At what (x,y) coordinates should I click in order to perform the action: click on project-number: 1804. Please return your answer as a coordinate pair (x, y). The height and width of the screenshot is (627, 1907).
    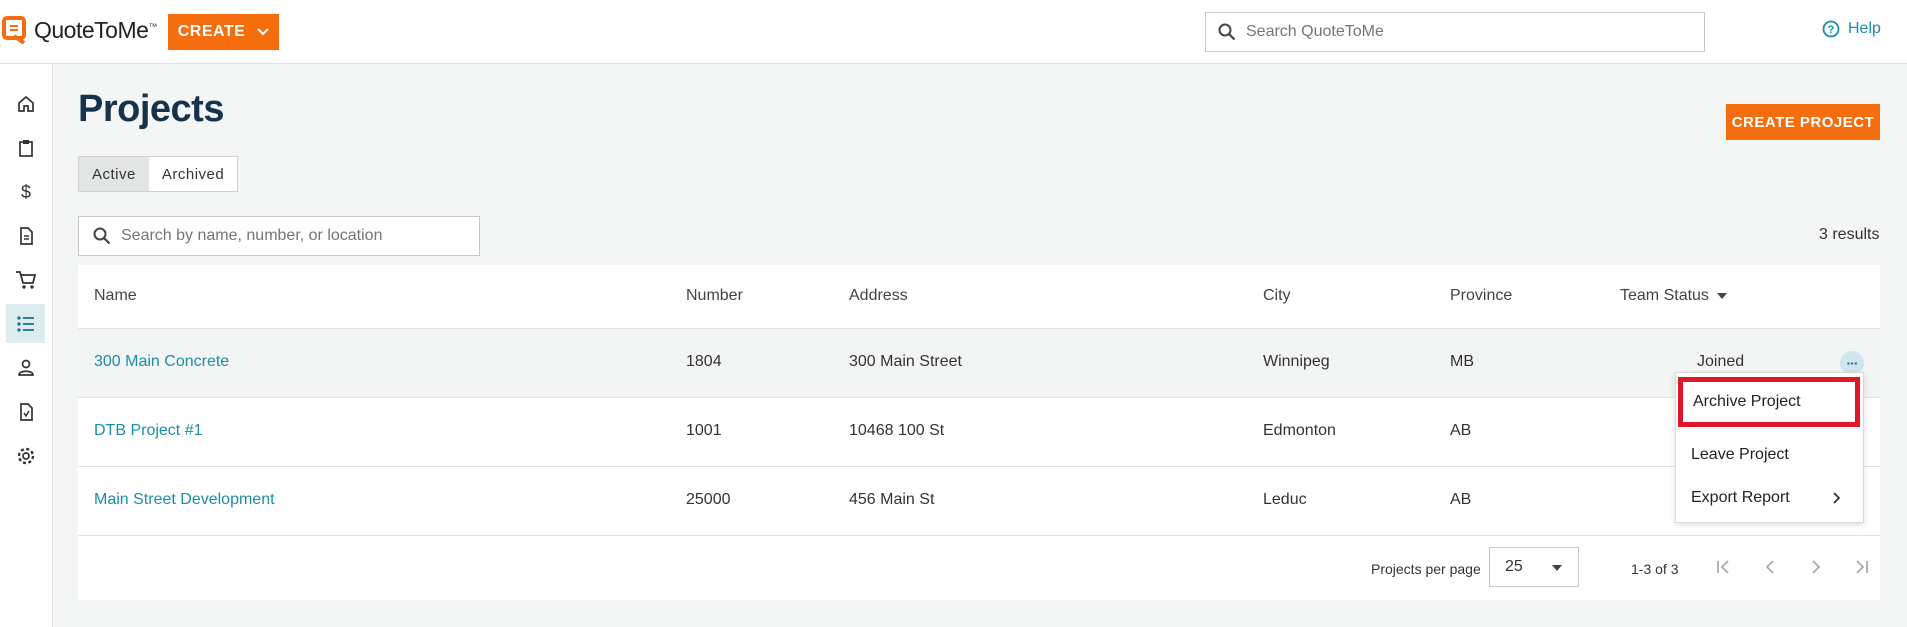
    Looking at the image, I should click on (704, 361).